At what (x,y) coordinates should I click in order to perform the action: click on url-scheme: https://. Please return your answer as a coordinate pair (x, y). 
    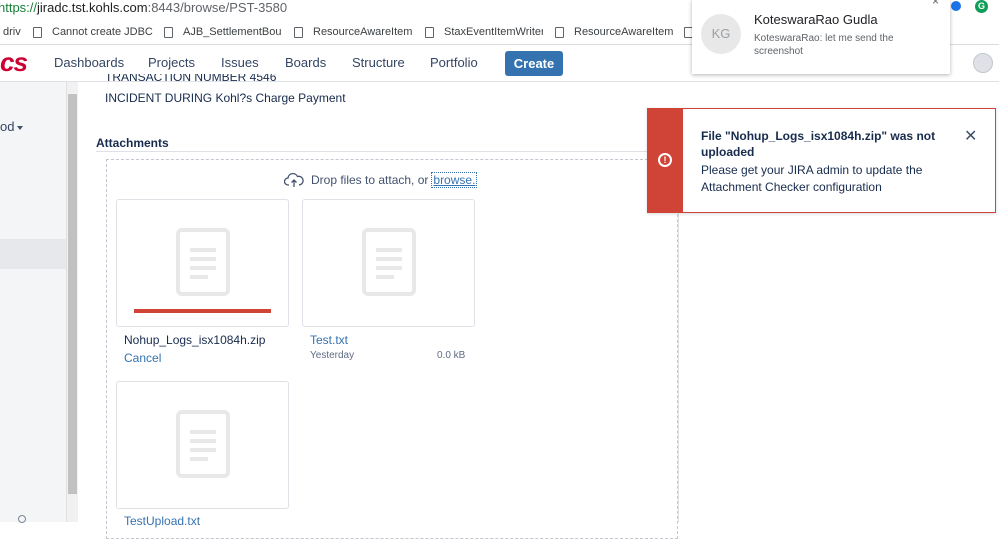
    Looking at the image, I should click on (19, 7).